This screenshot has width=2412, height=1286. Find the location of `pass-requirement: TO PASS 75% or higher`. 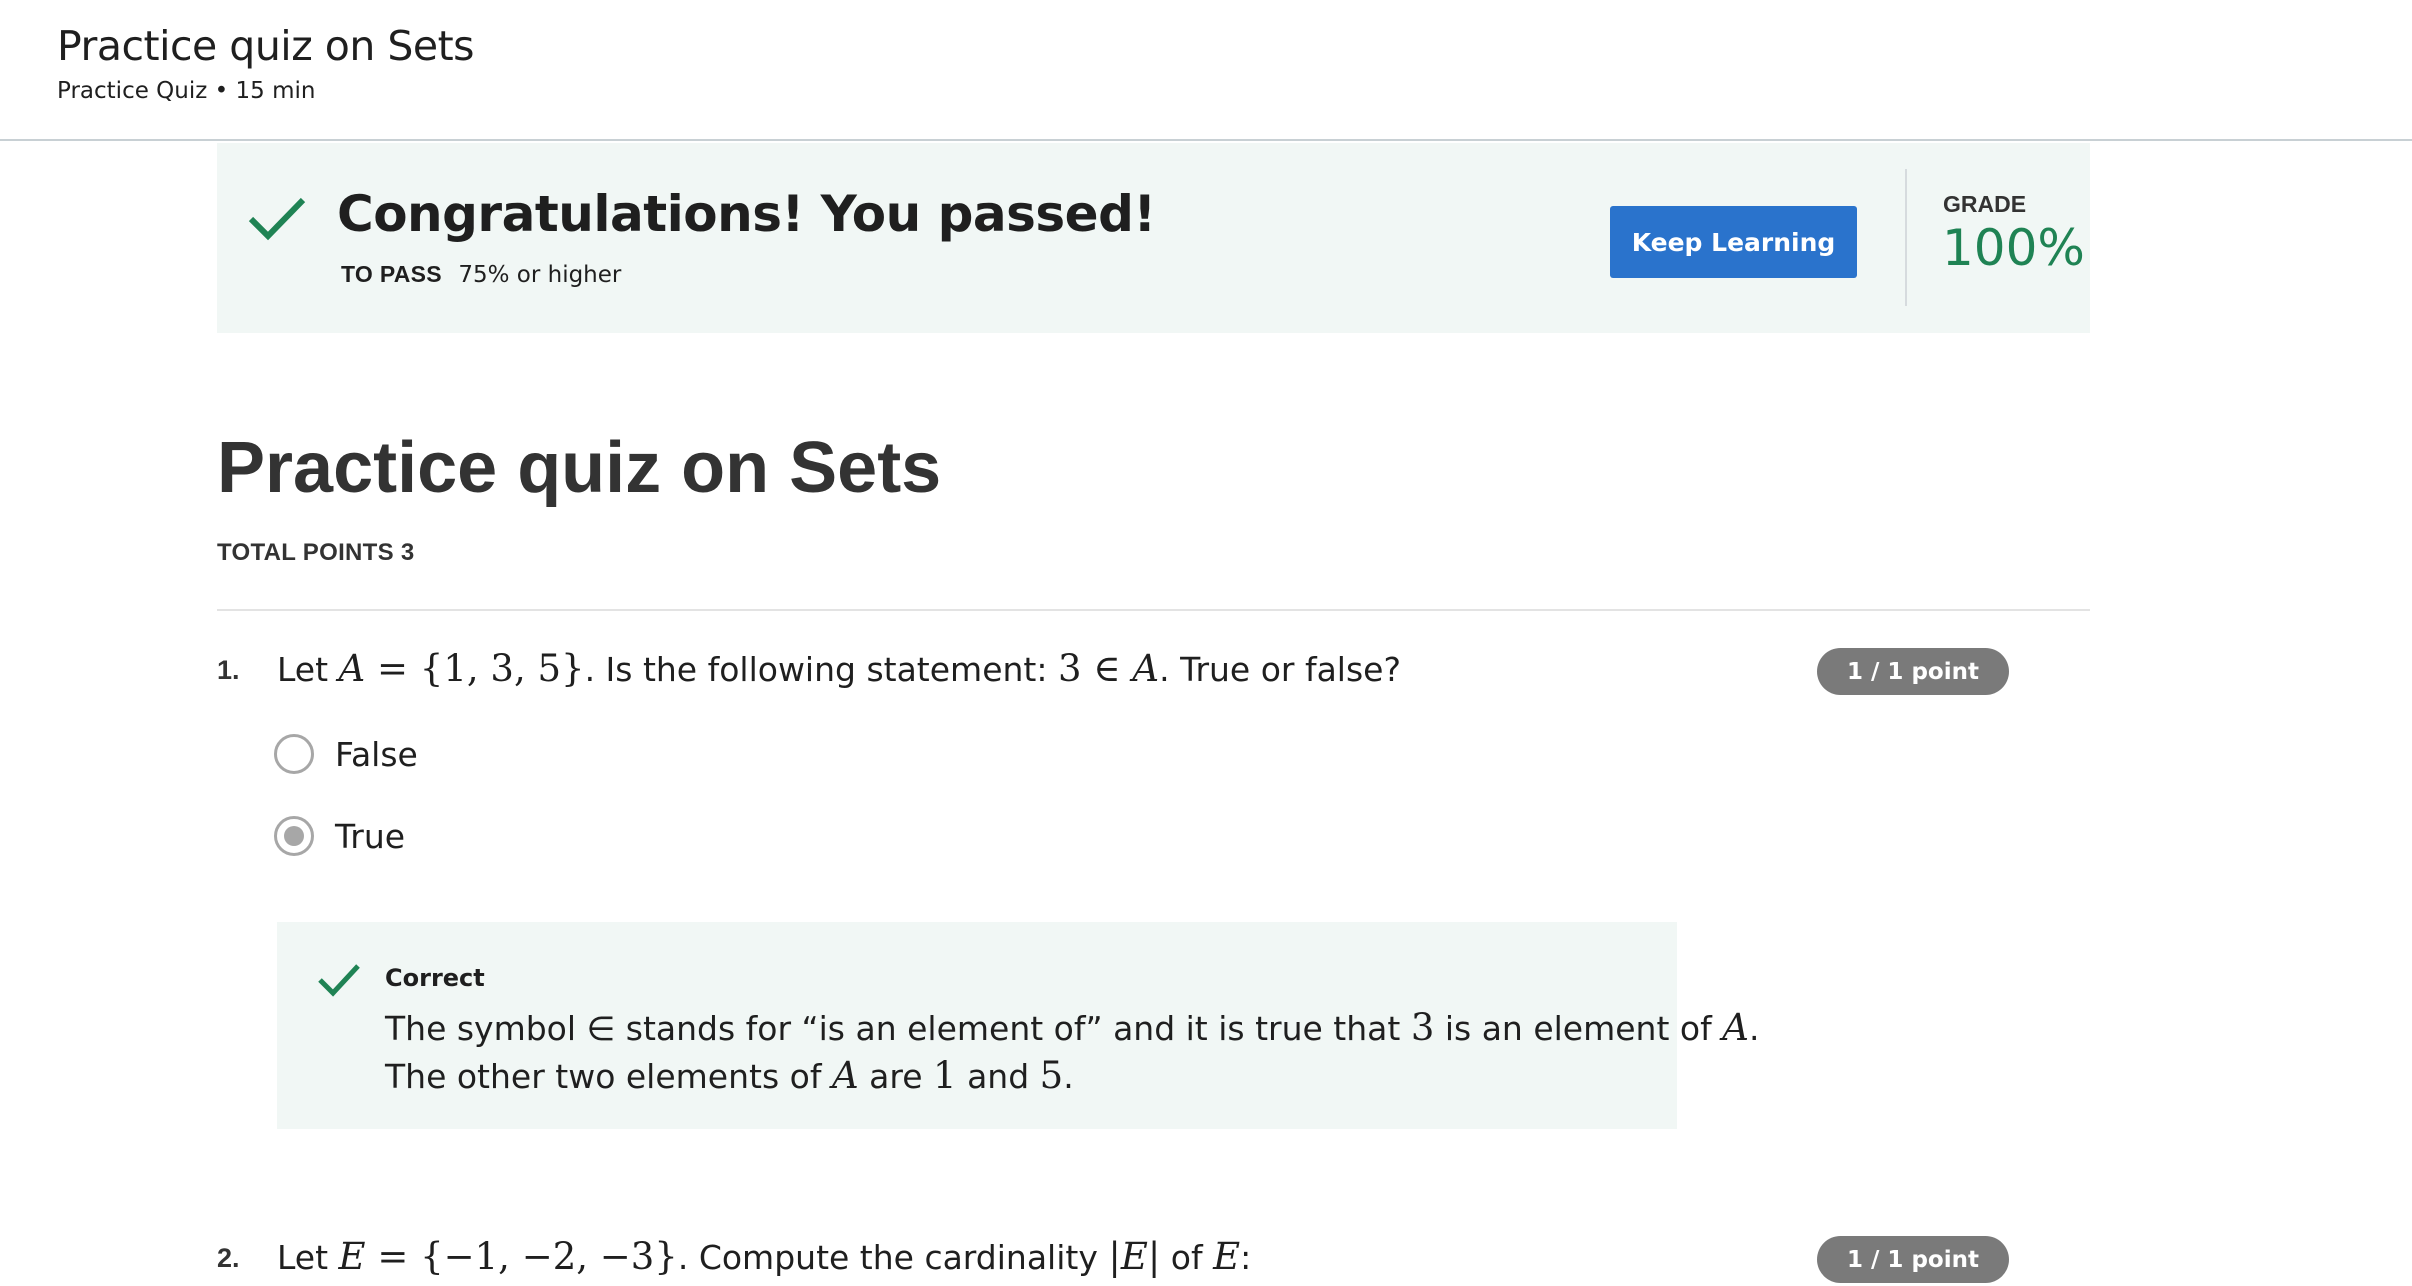

pass-requirement: TO PASS 75% or higher is located at coordinates (481, 274).